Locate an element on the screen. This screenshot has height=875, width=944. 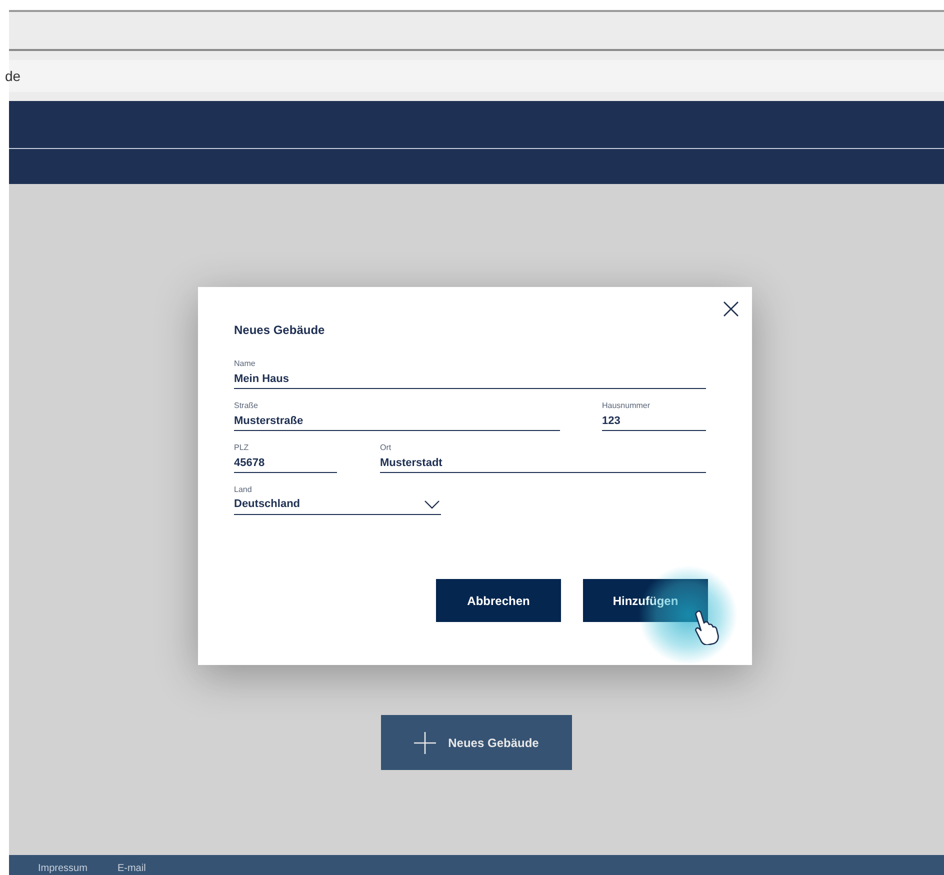
footer-link: E-mail is located at coordinates (131, 869).